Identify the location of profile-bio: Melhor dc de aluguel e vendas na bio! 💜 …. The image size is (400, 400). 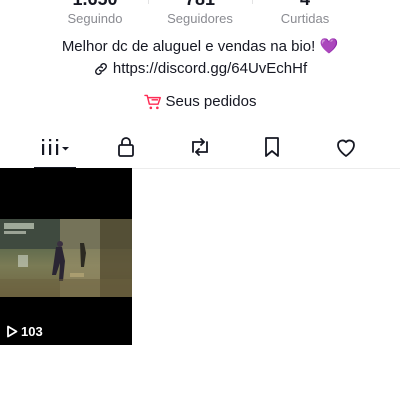
(200, 60).